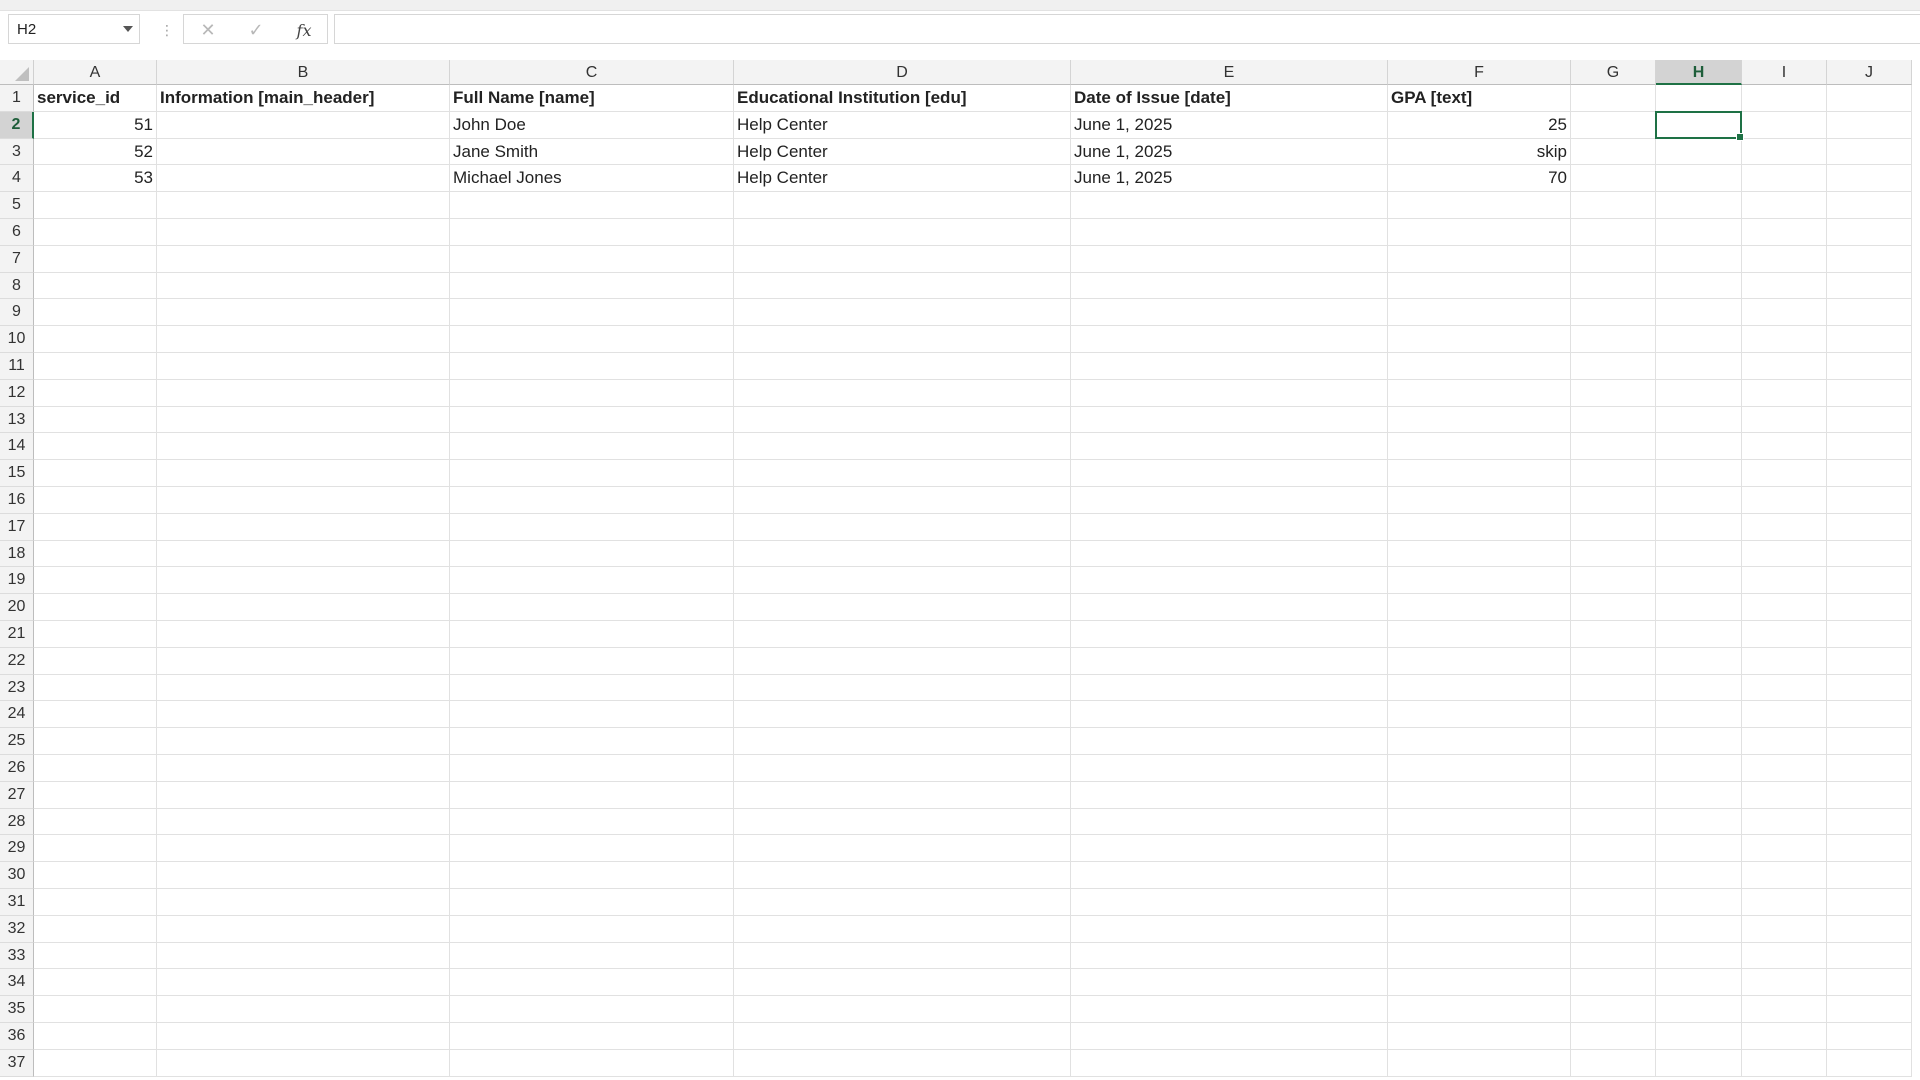  What do you see at coordinates (902, 956) in the screenshot?
I see `cell-d33` at bounding box center [902, 956].